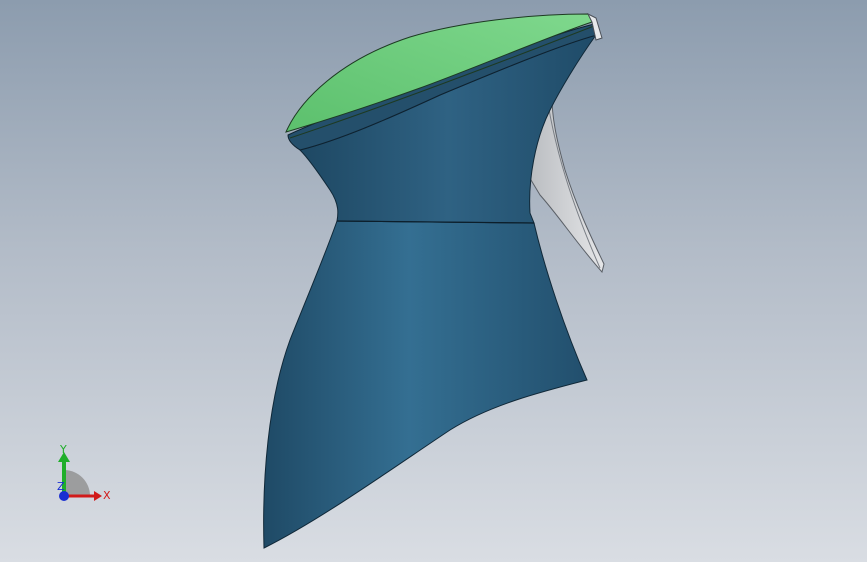 The width and height of the screenshot is (867, 562). I want to click on axis-triad: Y X Z, so click(84, 472).